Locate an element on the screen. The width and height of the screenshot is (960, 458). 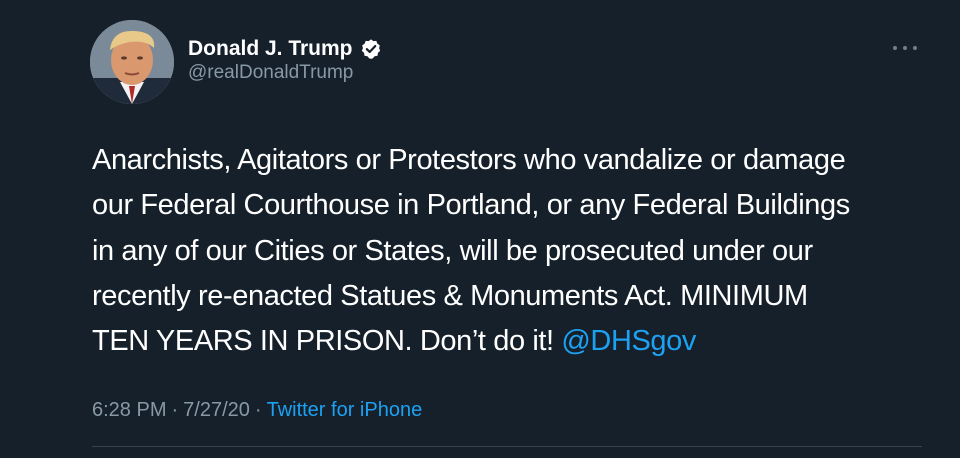
tweet-time: 6:28 PM is located at coordinates (129, 410).